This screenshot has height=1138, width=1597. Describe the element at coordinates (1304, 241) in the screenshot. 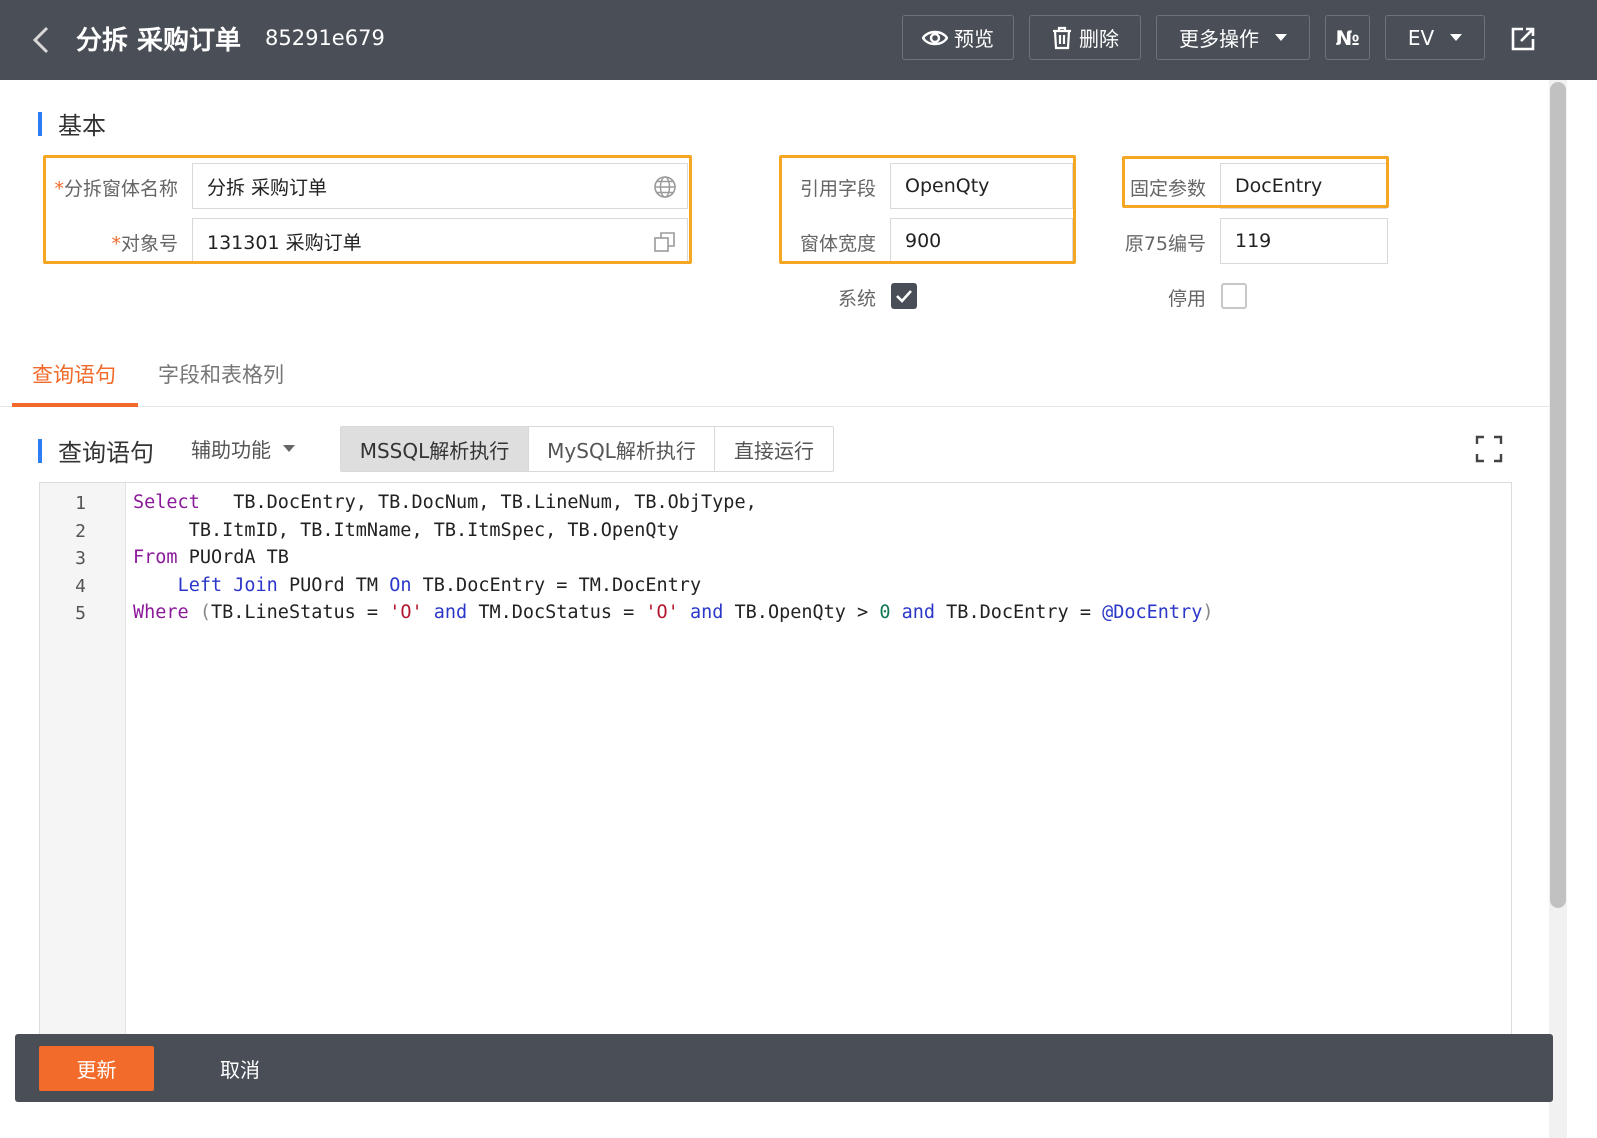

I see `orig75-no-input: 119` at that location.